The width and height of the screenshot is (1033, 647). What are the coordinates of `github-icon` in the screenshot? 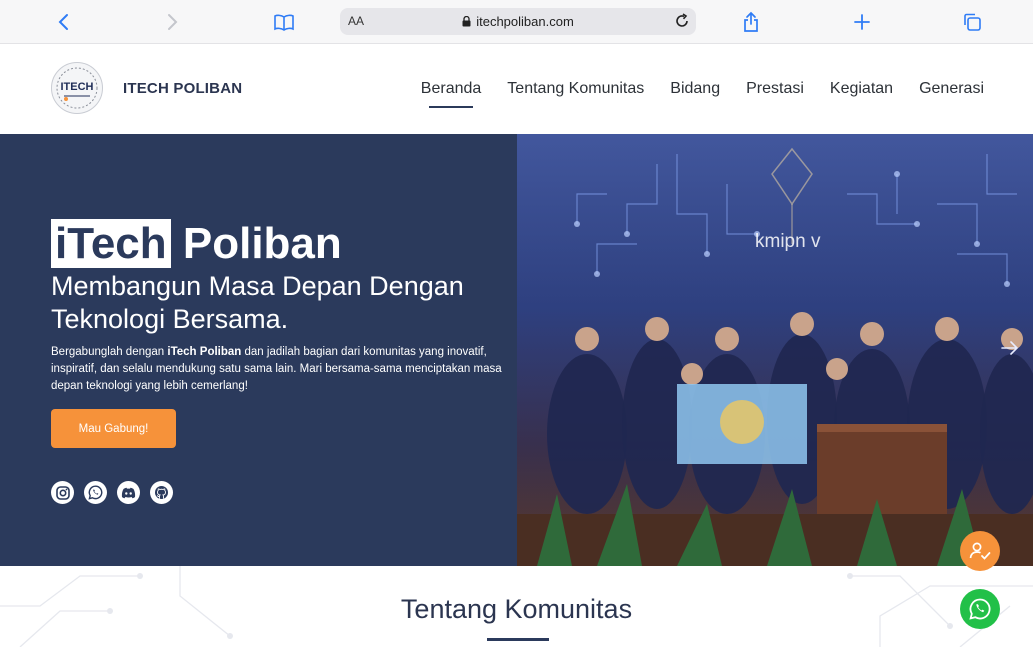 It's located at (161, 492).